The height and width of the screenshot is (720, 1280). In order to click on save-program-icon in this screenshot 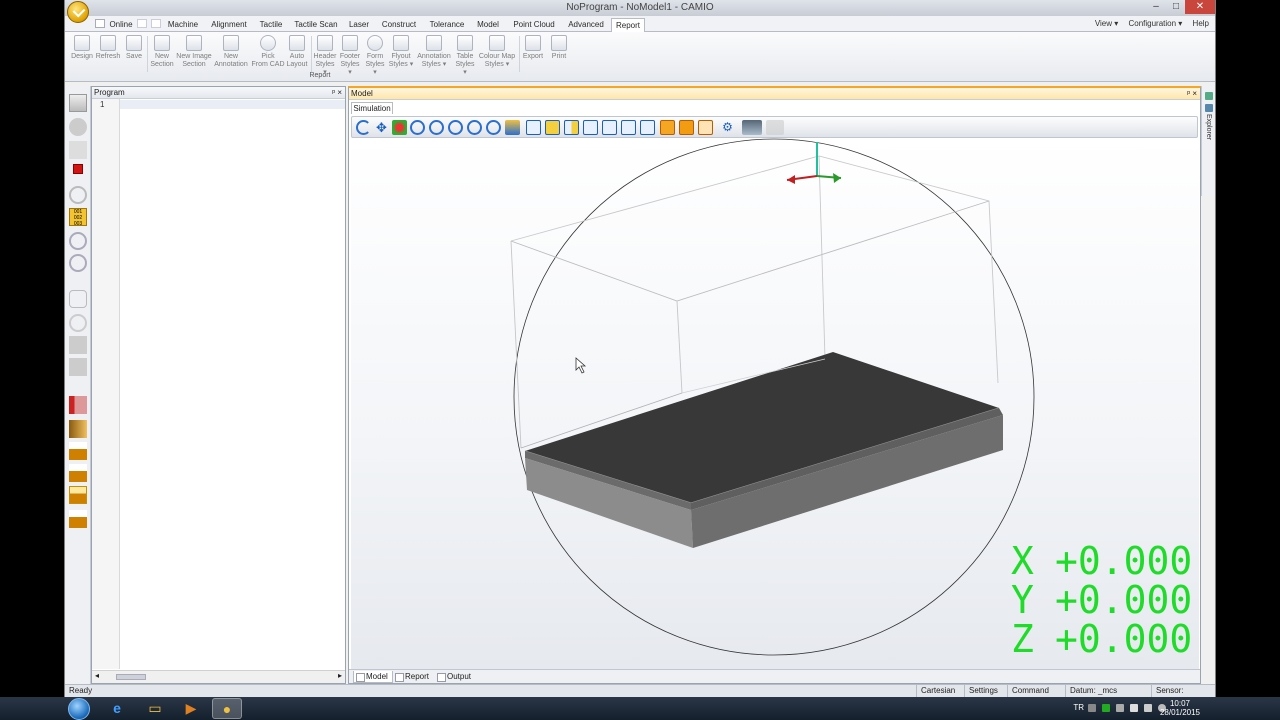, I will do `click(78, 103)`.